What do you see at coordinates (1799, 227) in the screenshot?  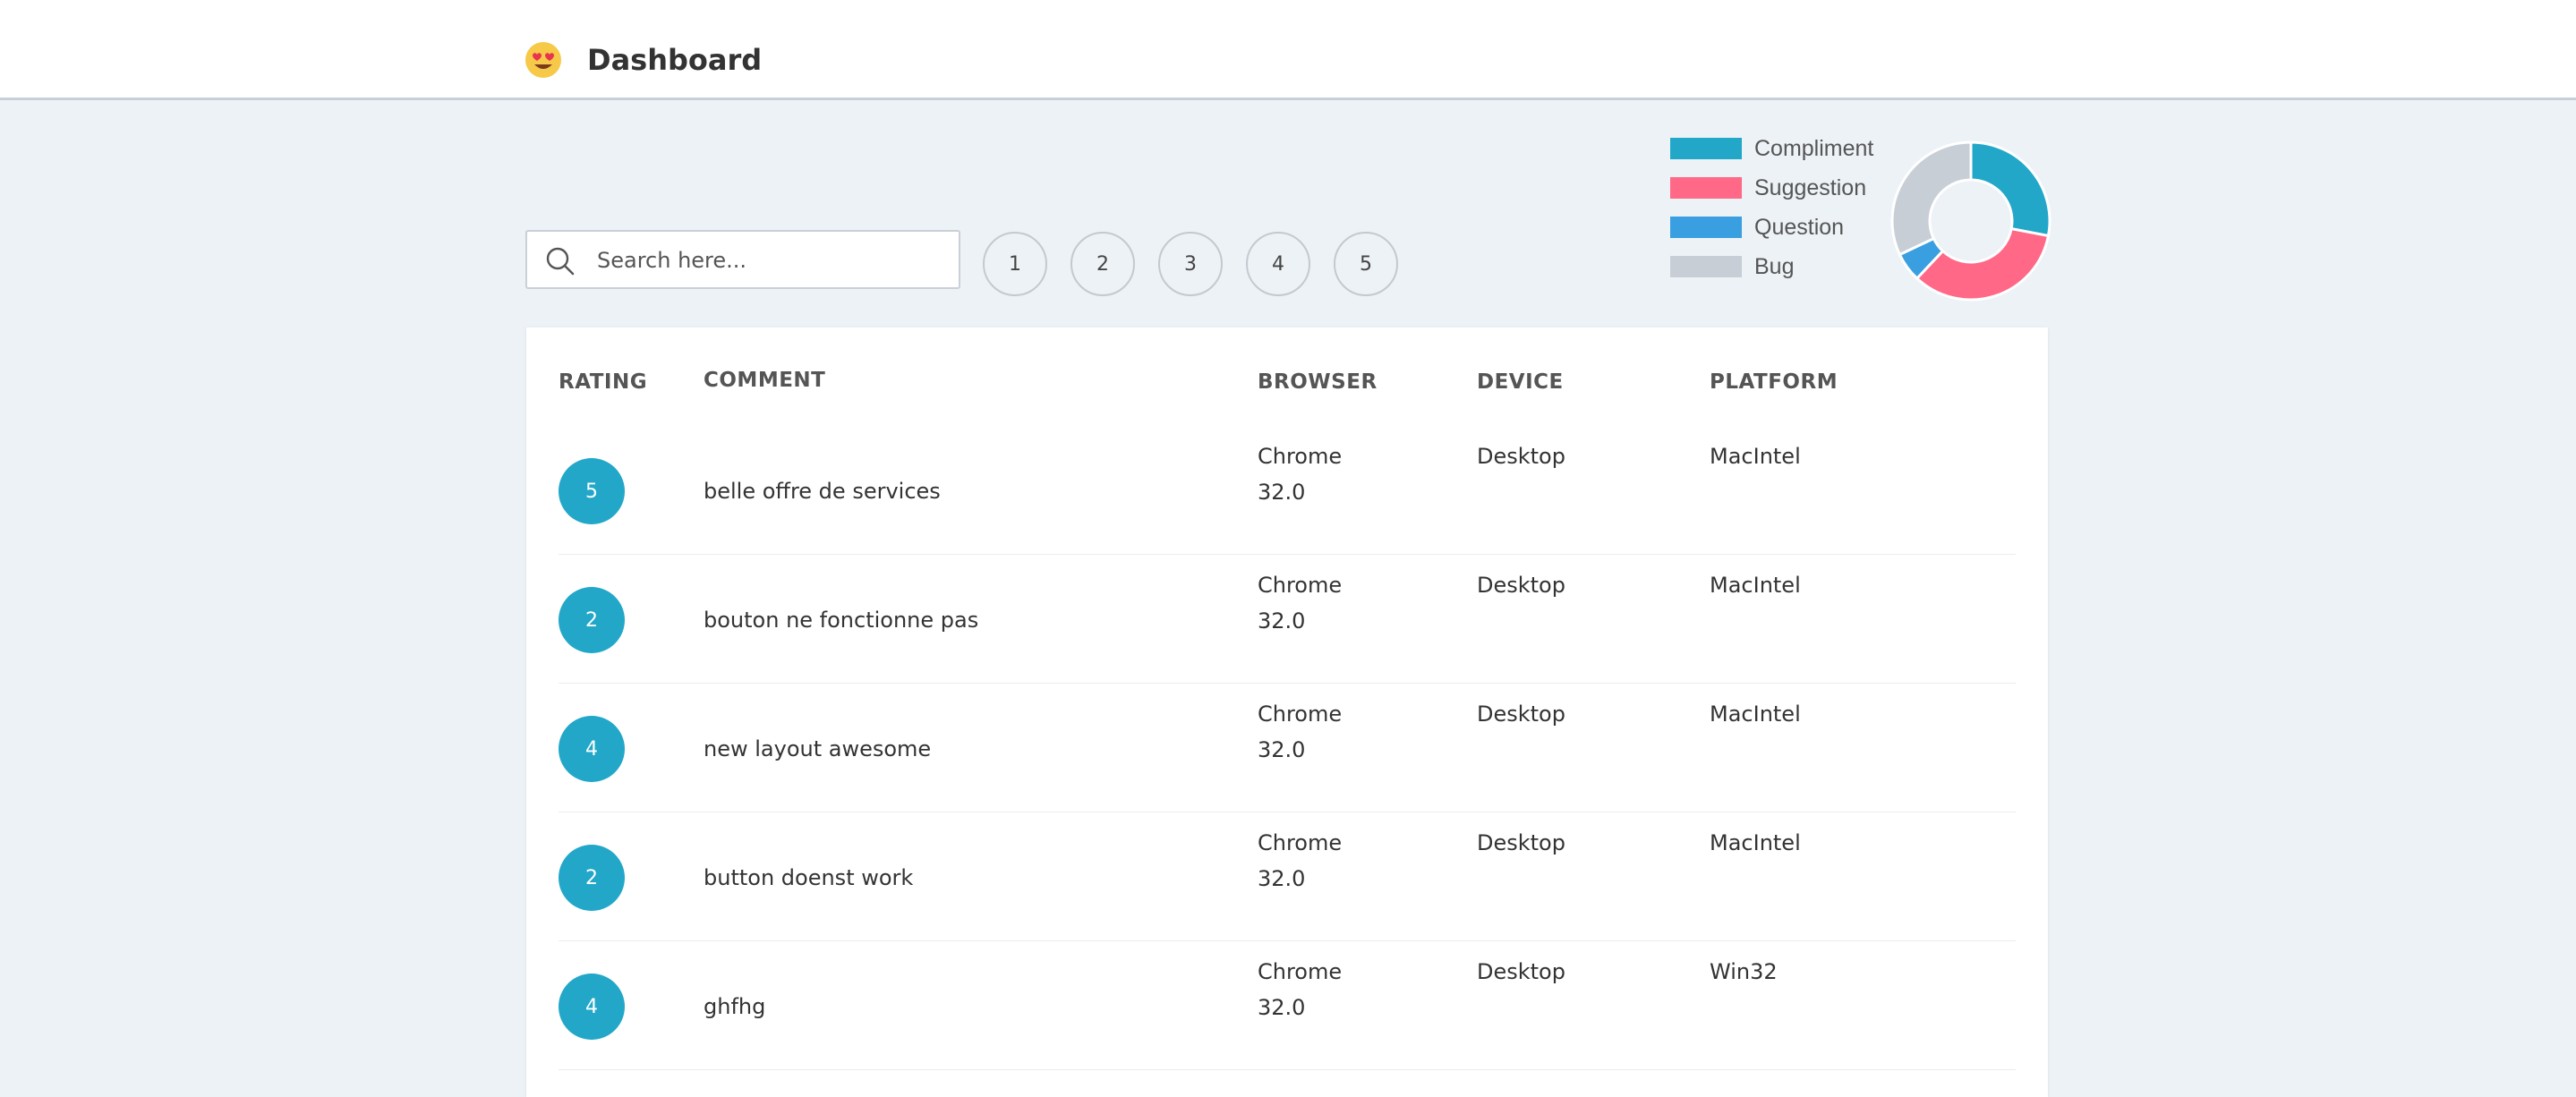 I see `legend-label: Question` at bounding box center [1799, 227].